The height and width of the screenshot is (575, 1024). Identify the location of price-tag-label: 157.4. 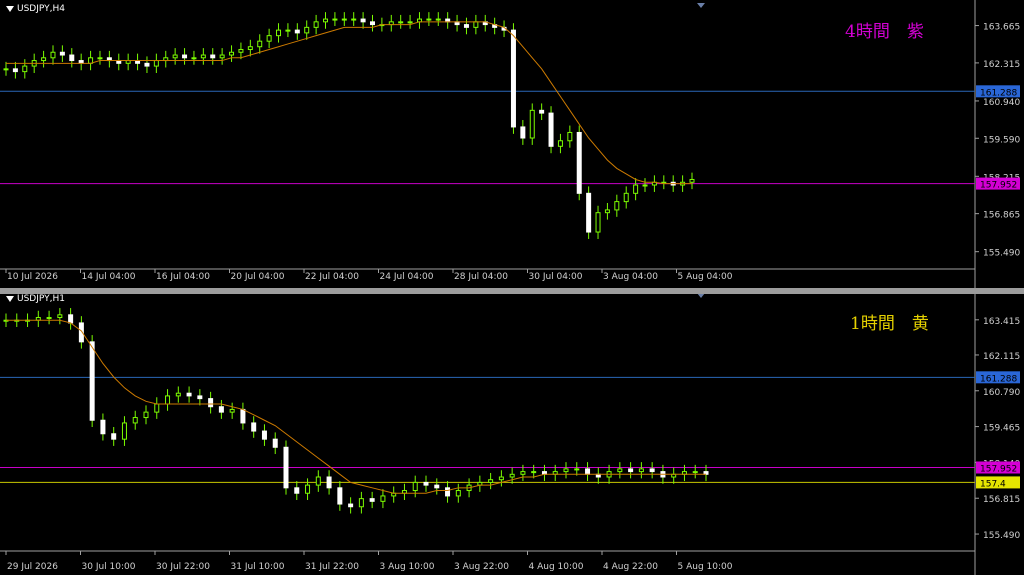
(993, 484).